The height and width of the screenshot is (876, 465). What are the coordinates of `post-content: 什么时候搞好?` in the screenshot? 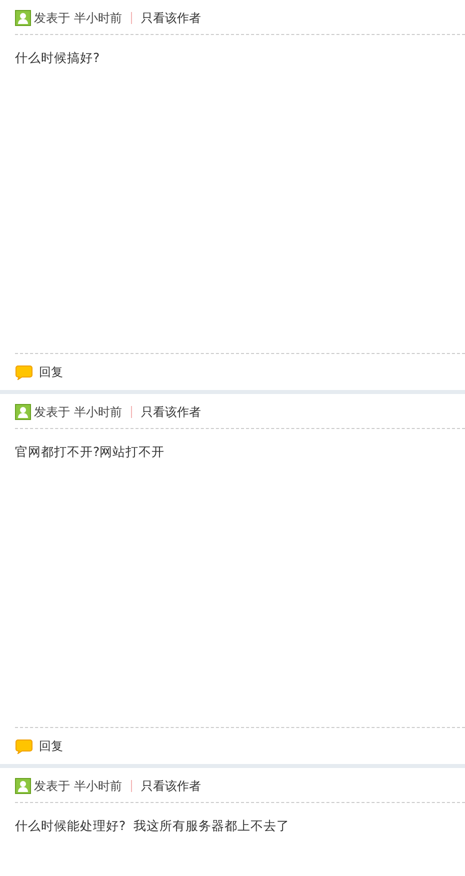 It's located at (58, 58).